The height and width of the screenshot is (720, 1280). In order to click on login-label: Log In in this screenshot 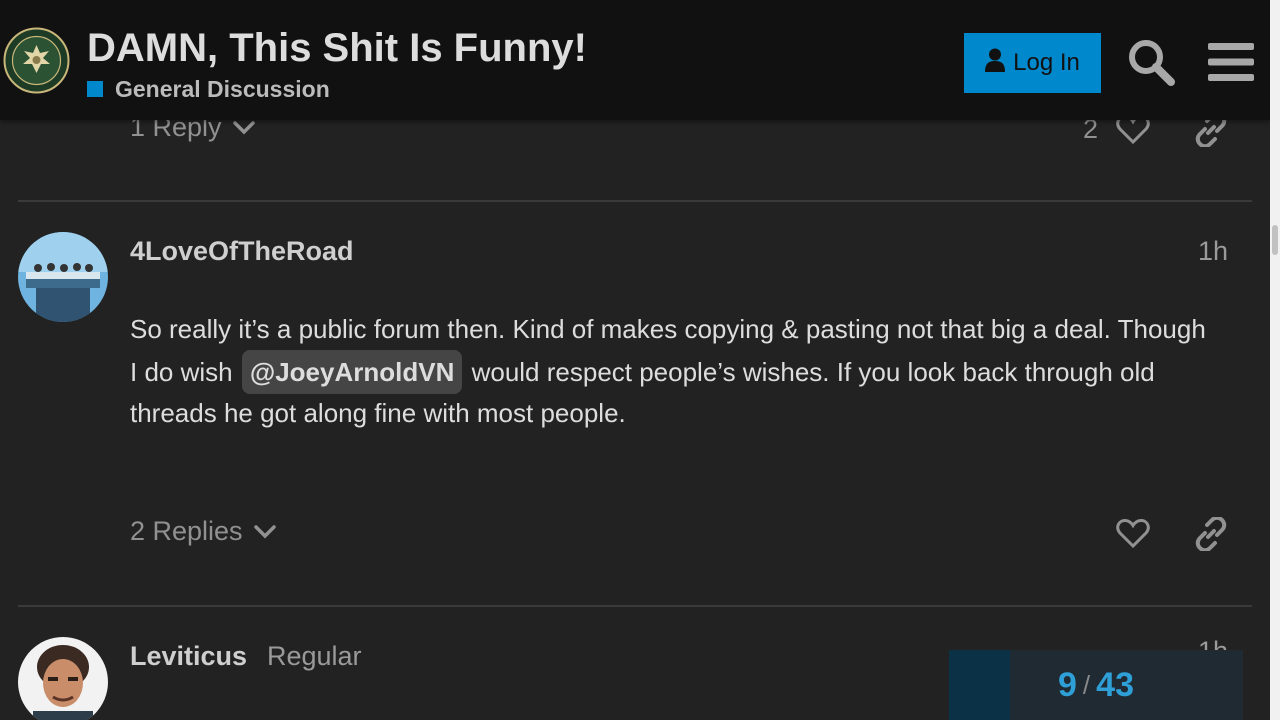, I will do `click(1046, 62)`.